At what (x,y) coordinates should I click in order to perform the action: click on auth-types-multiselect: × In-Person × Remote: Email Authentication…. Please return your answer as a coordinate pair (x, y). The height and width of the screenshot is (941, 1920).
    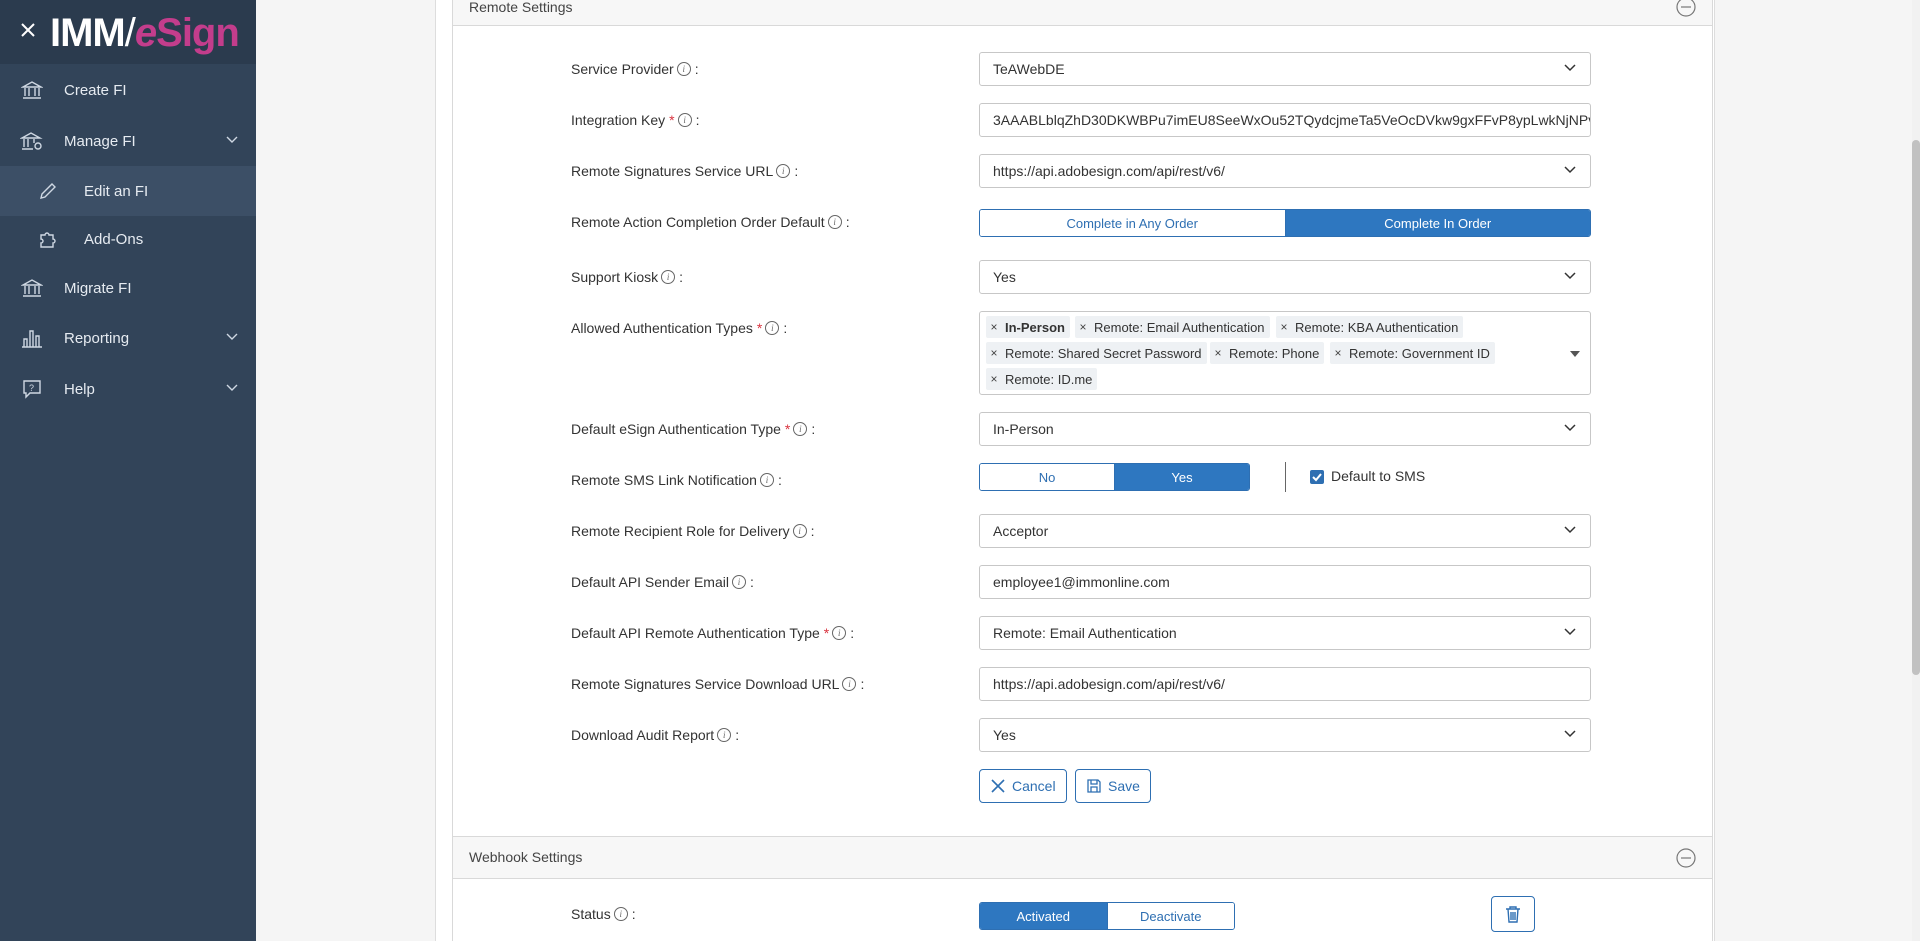
    Looking at the image, I should click on (1285, 353).